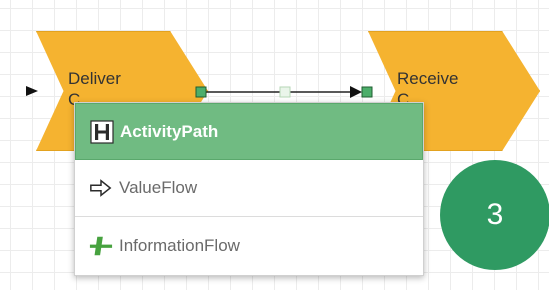 Image resolution: width=549 pixels, height=290 pixels. I want to click on menu-item-activity-path: ActivityPath, so click(249, 131).